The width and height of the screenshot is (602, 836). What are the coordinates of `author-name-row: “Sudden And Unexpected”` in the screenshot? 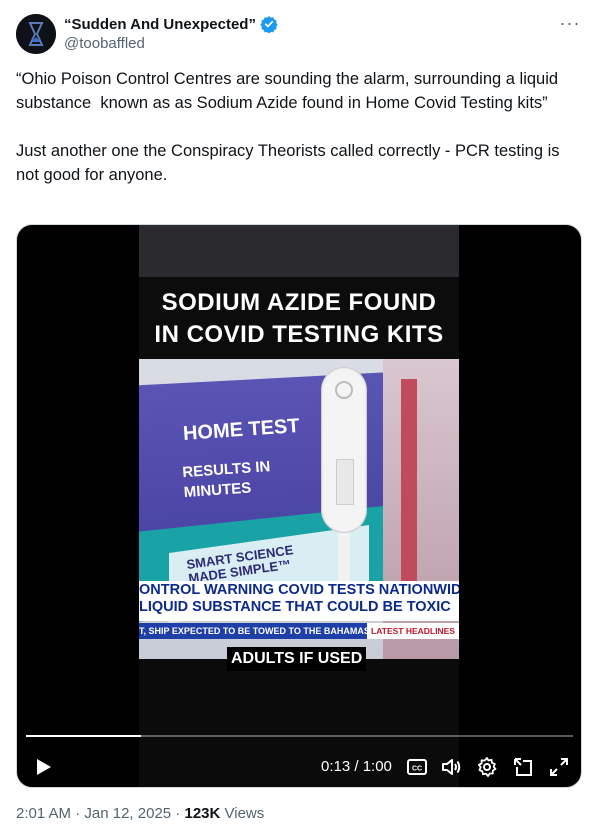 It's located at (171, 24).